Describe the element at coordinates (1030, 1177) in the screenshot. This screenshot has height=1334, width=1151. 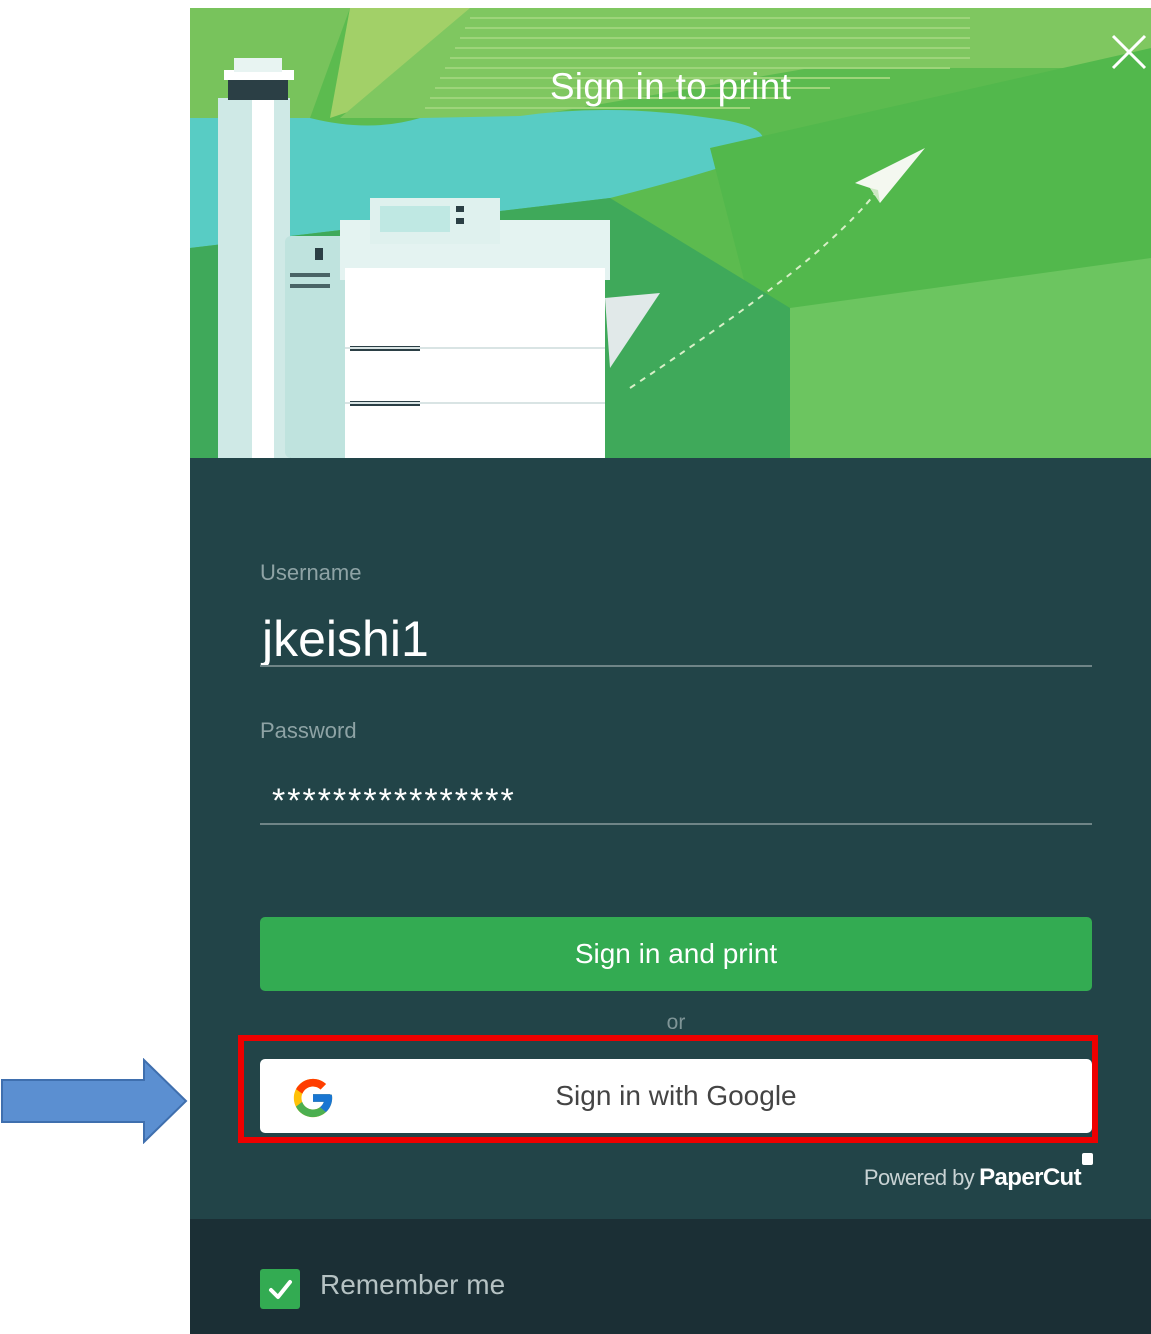
I see `papercut-logo-text: PaperCut` at that location.